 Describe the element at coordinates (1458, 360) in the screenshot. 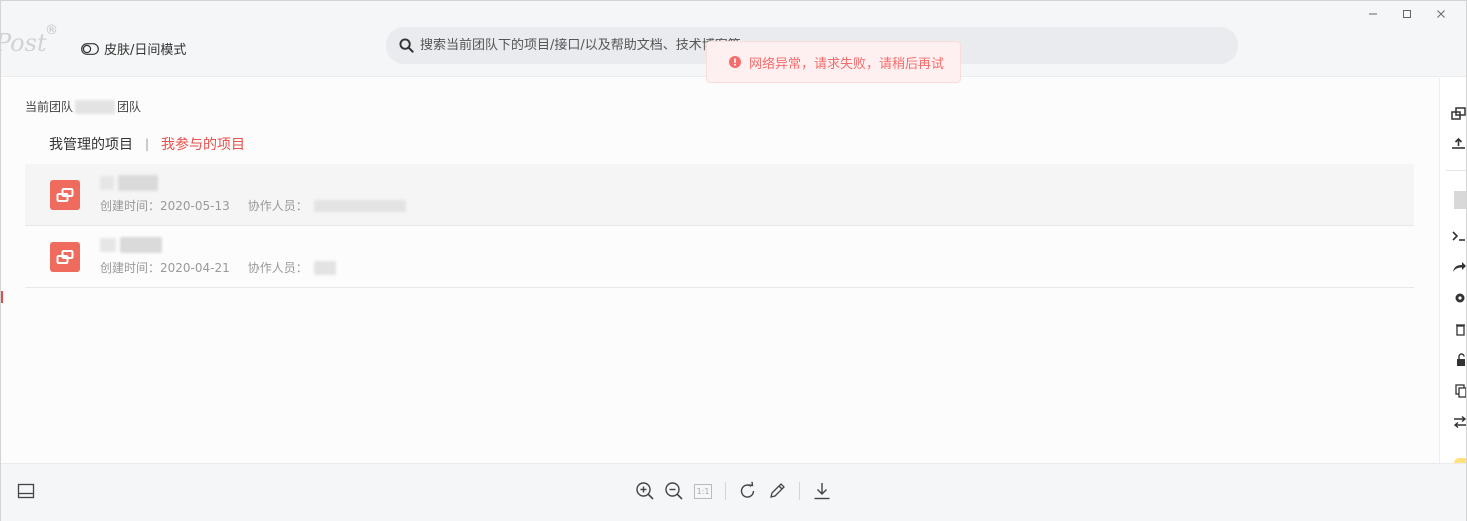

I see `lock-icon` at that location.